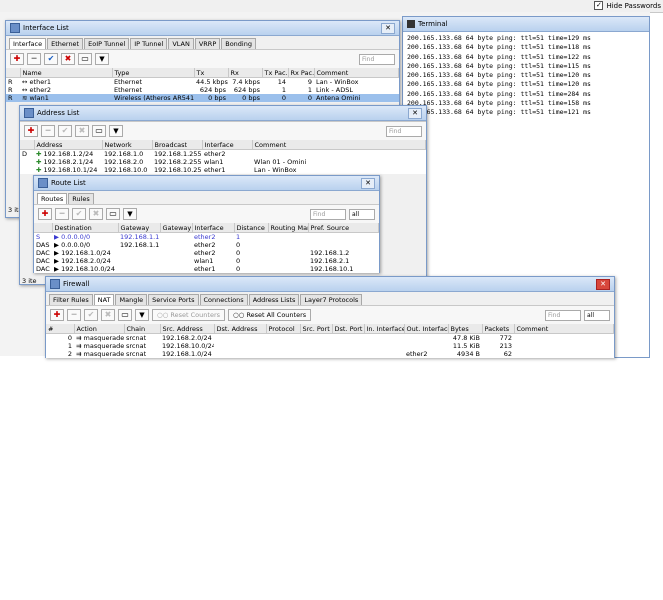 This screenshot has width=663, height=600. What do you see at coordinates (223, 299) in the screenshot?
I see `tab-connections: Connections` at bounding box center [223, 299].